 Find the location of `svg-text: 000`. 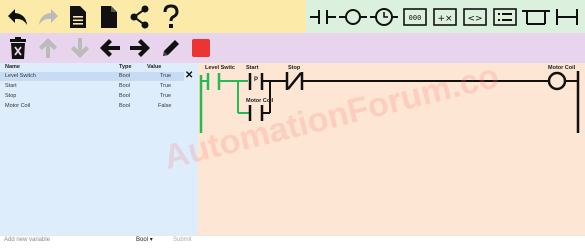

svg-text: 000 is located at coordinates (415, 18).